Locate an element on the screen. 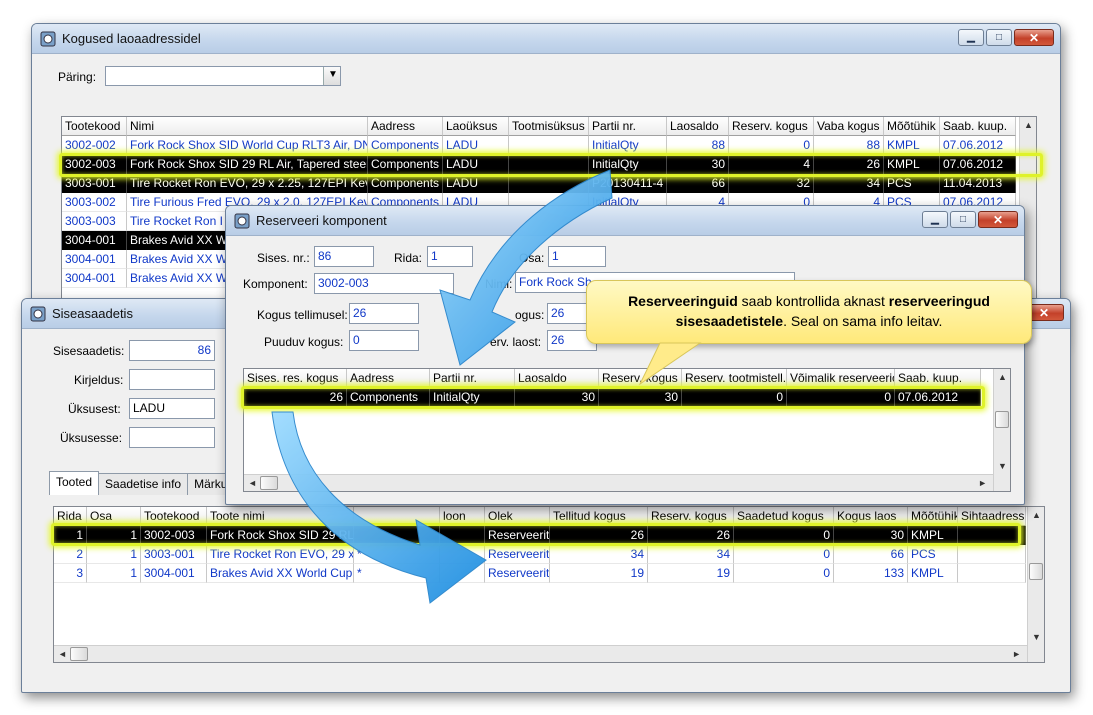 The width and height of the screenshot is (1093, 715). col-header: Saadetud kogus is located at coordinates (784, 516).